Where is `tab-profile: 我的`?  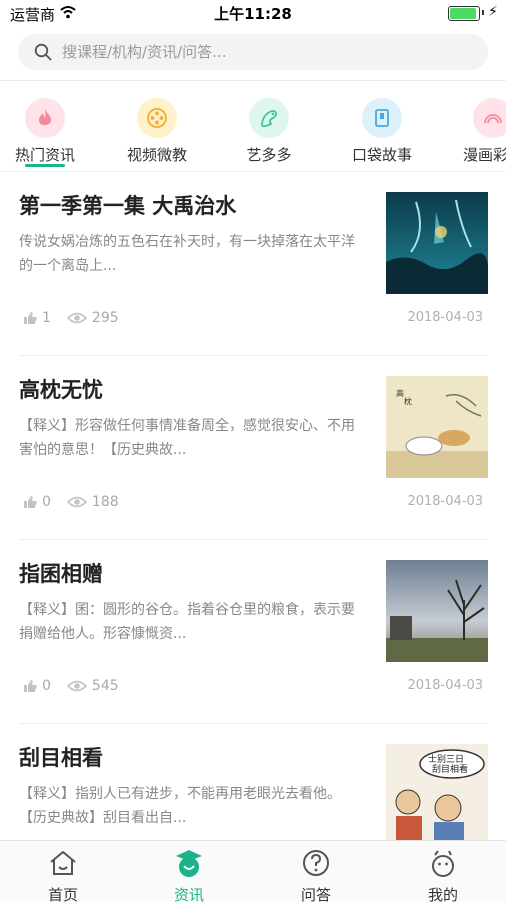 tab-profile: 我的 is located at coordinates (443, 876).